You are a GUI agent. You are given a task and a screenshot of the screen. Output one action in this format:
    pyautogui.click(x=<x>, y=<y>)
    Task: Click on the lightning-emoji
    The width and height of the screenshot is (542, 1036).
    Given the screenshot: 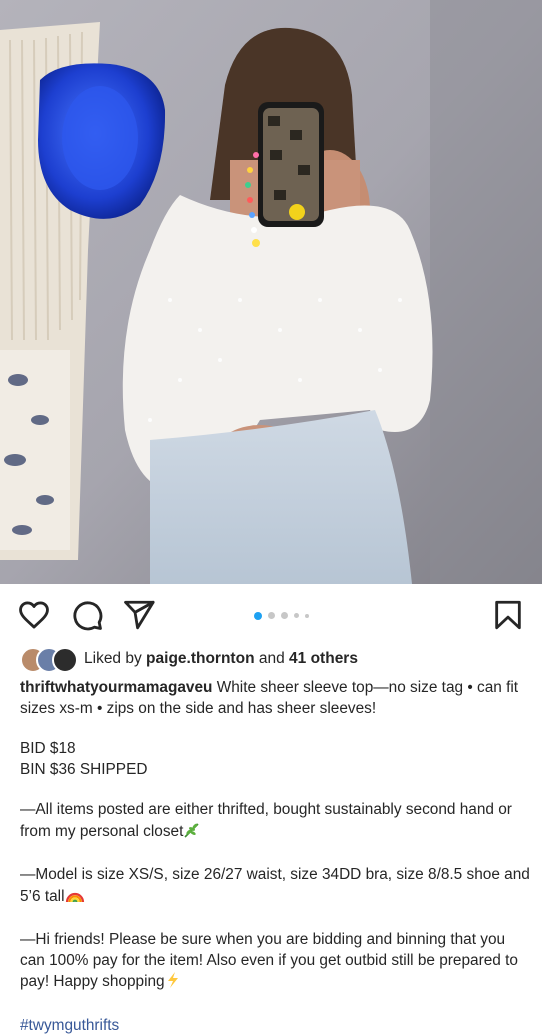 What is the action you would take?
    pyautogui.click(x=173, y=983)
    